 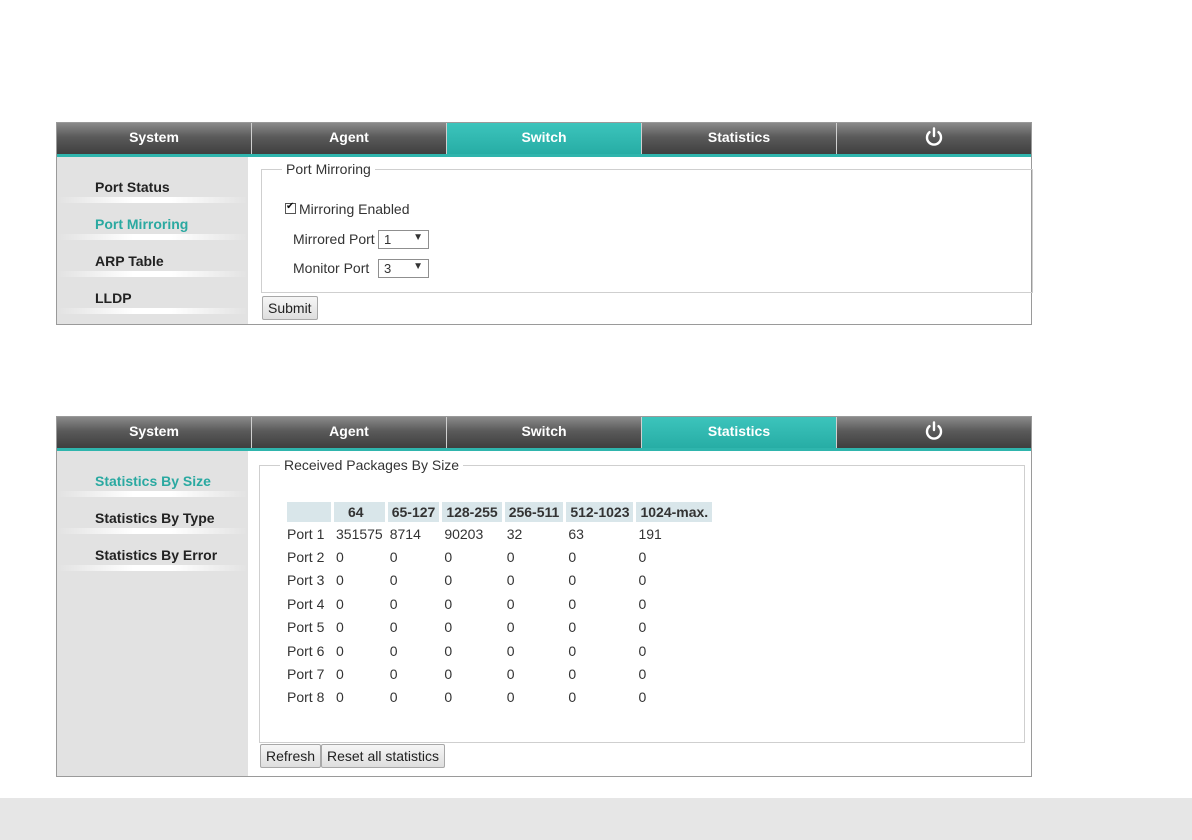 I want to click on monitor-port-select: 3 ▼, so click(x=403, y=268).